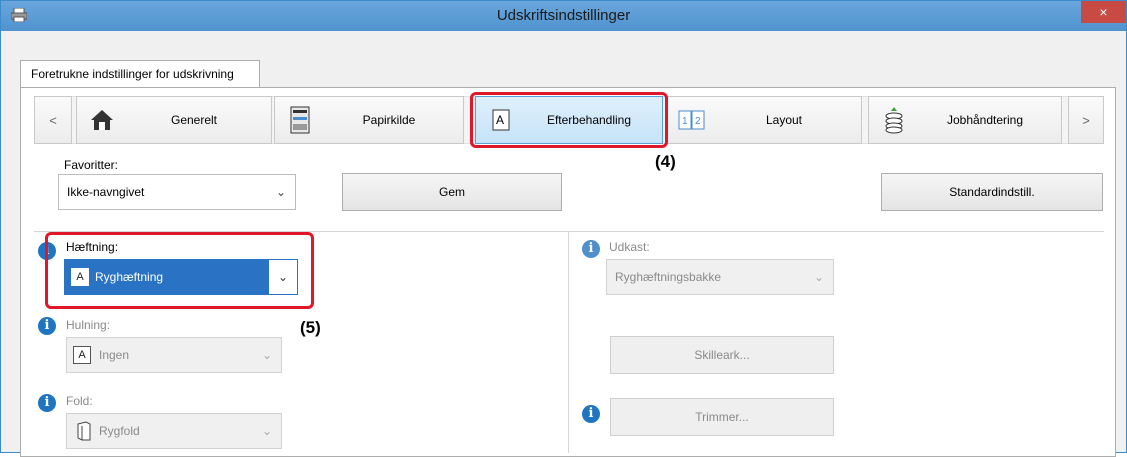 This screenshot has width=1127, height=457. I want to click on page-a-icon: A, so click(82, 355).